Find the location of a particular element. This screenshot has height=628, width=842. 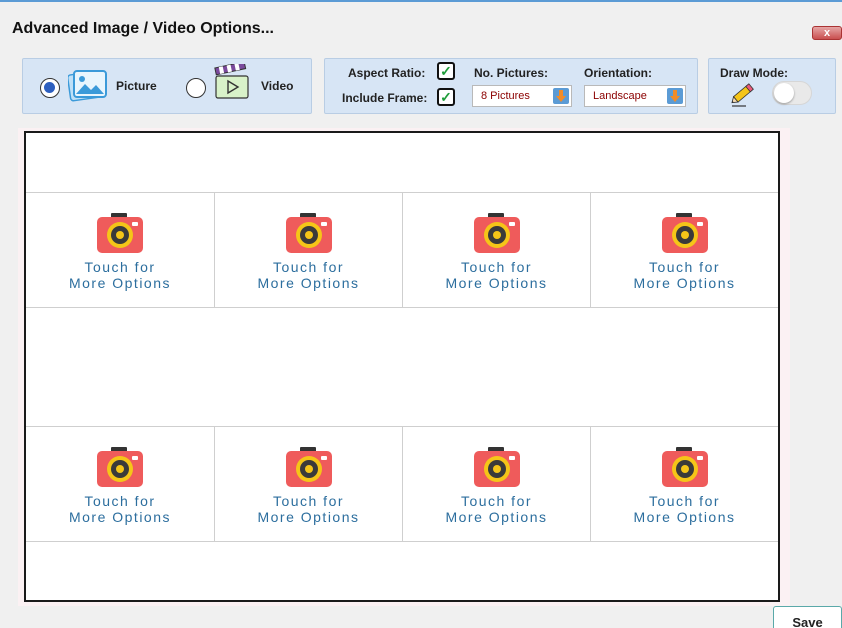

picture-slot-1: Touch for More Options is located at coordinates (120, 250).